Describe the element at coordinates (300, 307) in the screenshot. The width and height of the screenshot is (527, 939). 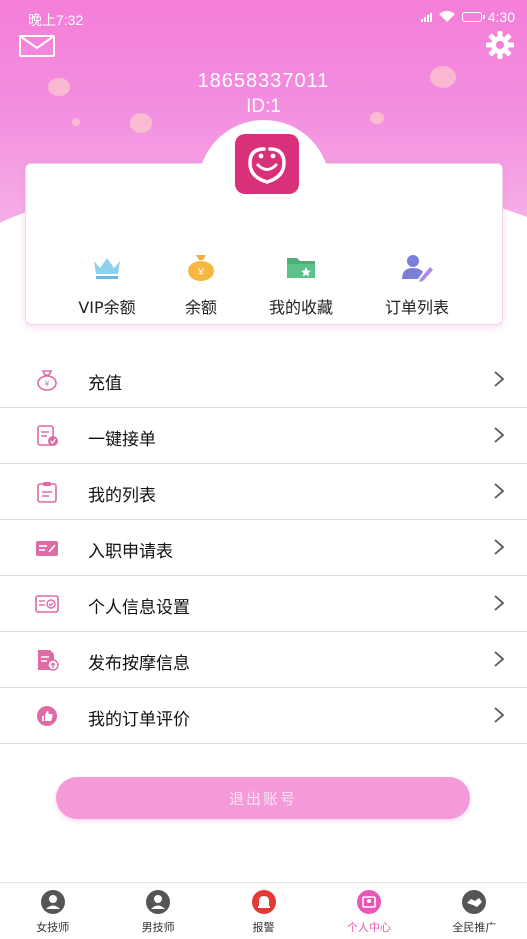
I see `quick-label: 我的收藏` at that location.